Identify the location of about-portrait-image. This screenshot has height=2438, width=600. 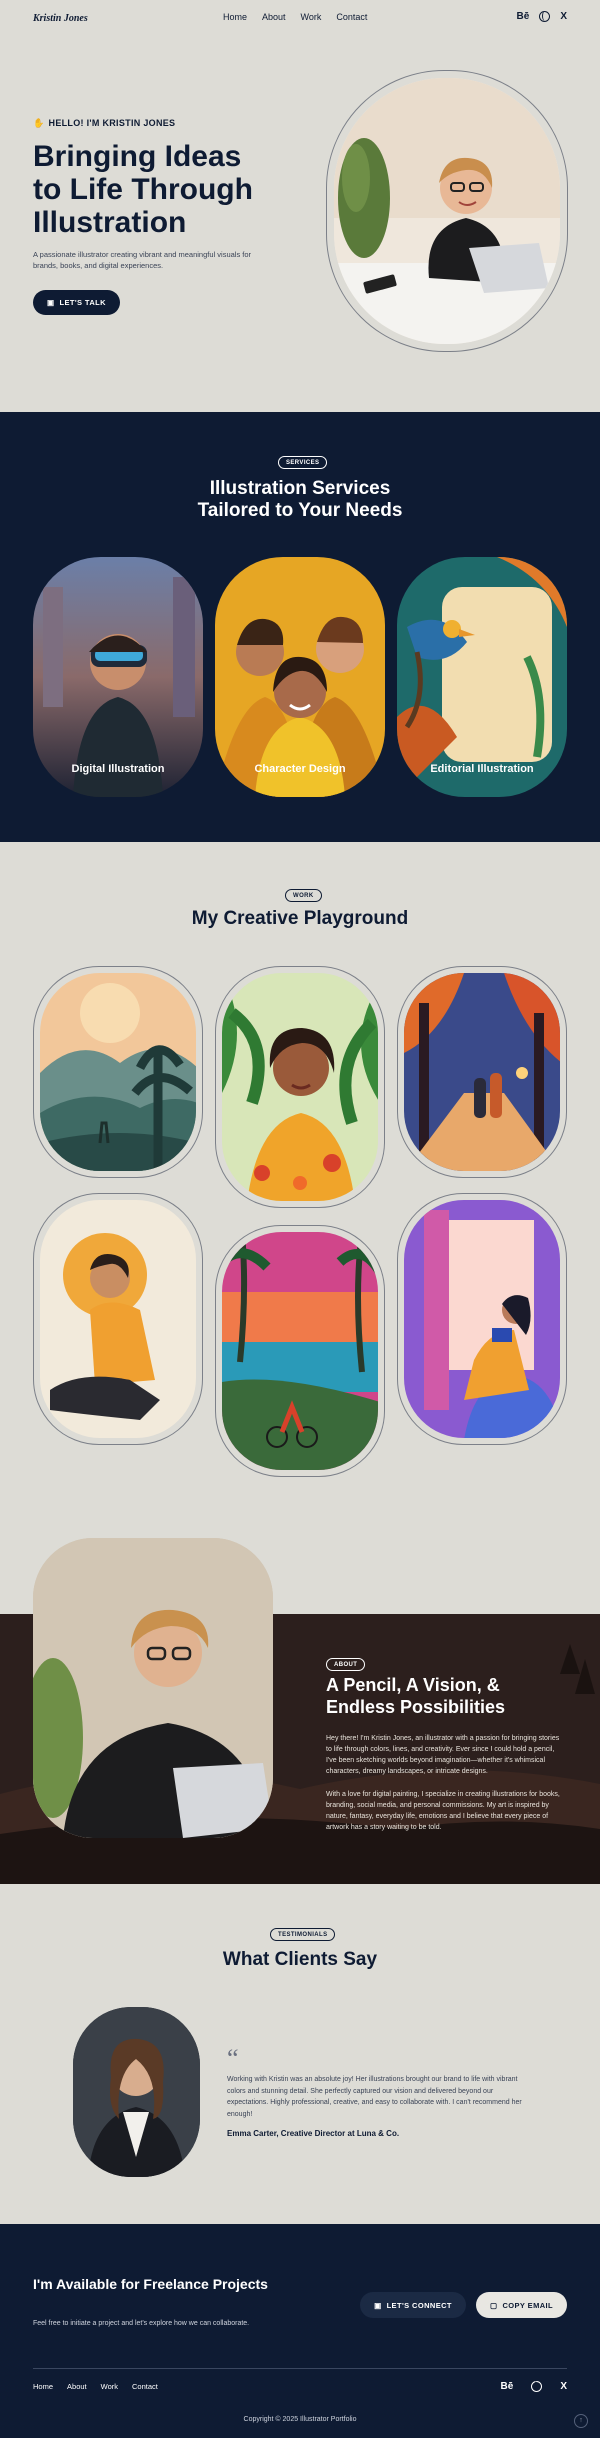
(153, 1688).